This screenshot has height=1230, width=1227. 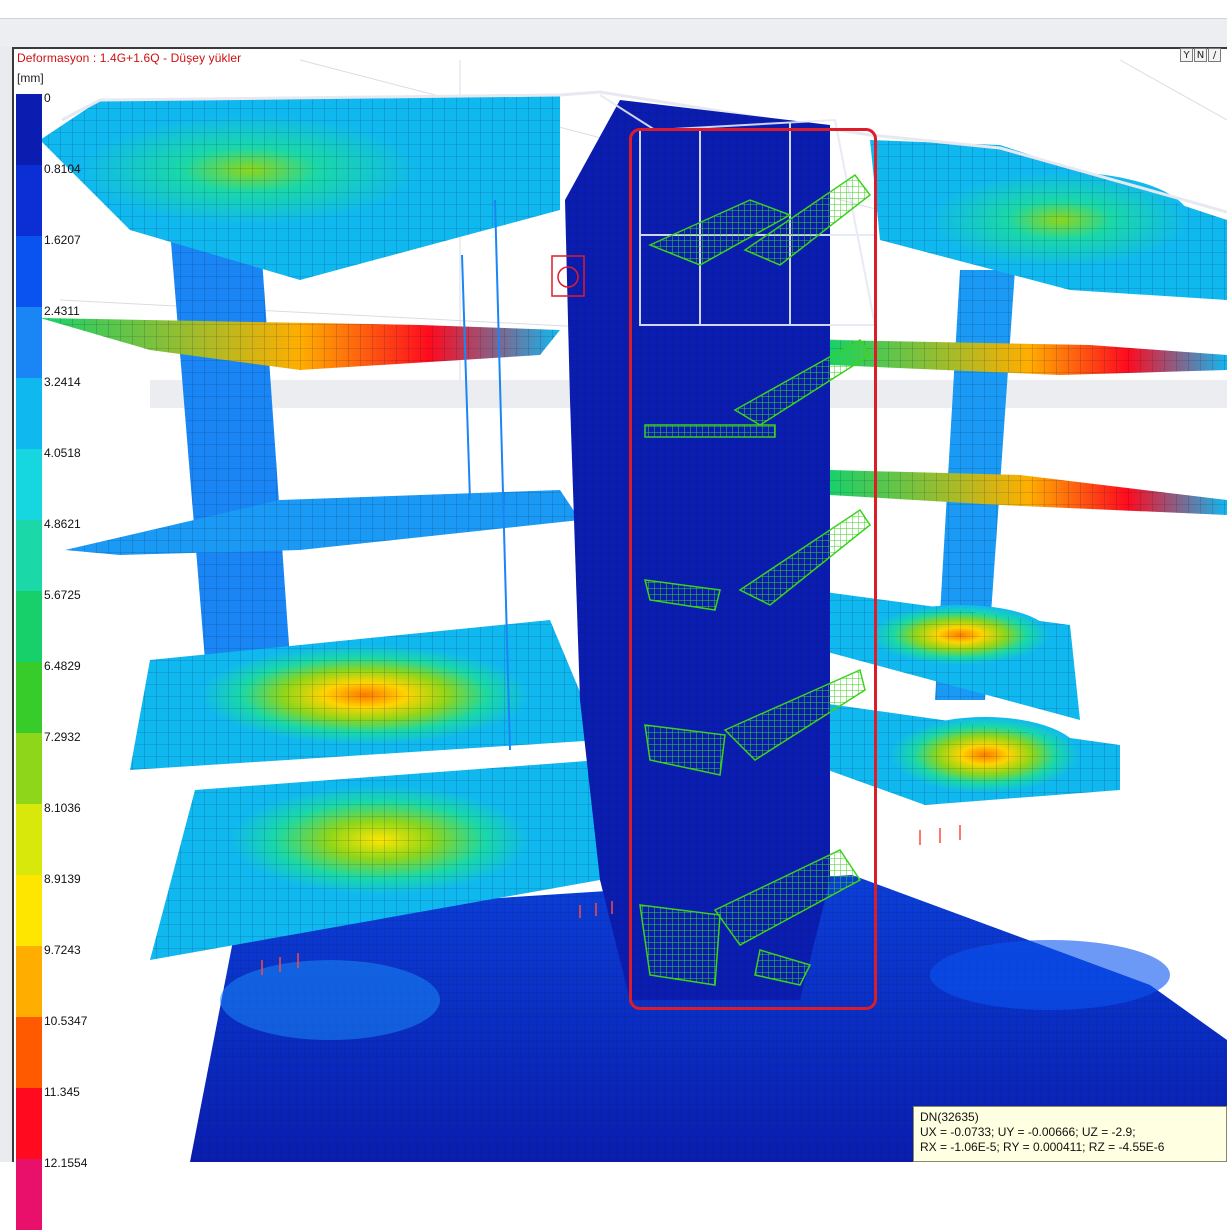 I want to click on legend-value-label: 9.7243, so click(x=62, y=950).